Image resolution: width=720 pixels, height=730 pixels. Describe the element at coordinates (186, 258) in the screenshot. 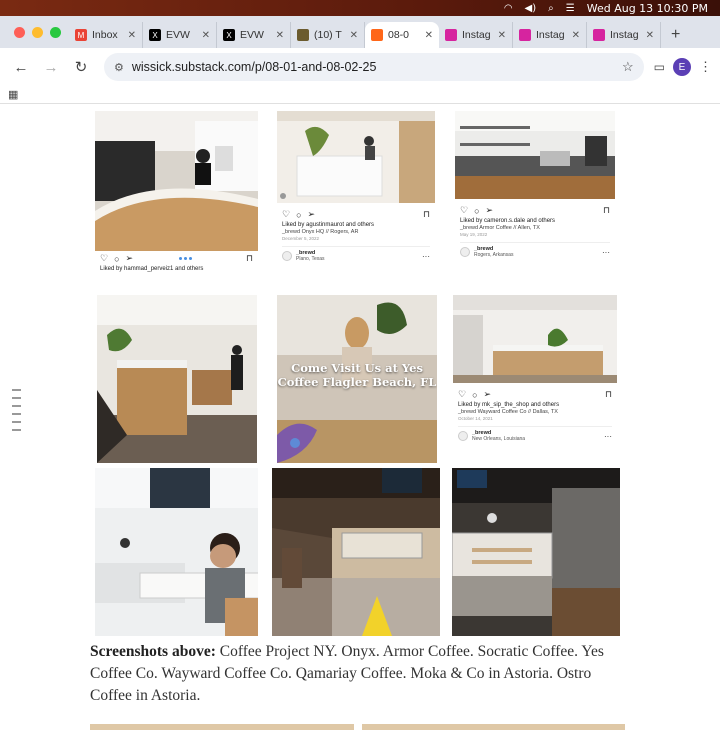

I see `carousel-dots` at that location.